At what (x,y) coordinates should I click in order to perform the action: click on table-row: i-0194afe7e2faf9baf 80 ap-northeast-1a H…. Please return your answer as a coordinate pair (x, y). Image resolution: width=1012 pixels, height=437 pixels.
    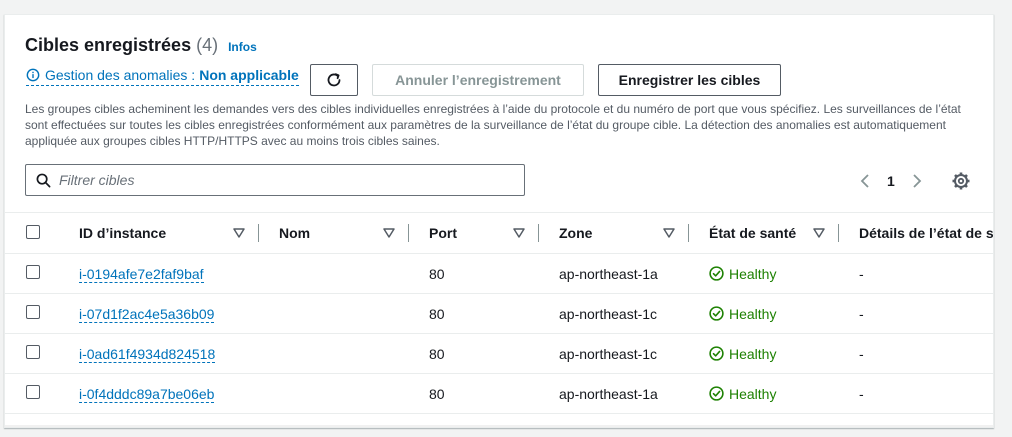
    Looking at the image, I should click on (499, 273).